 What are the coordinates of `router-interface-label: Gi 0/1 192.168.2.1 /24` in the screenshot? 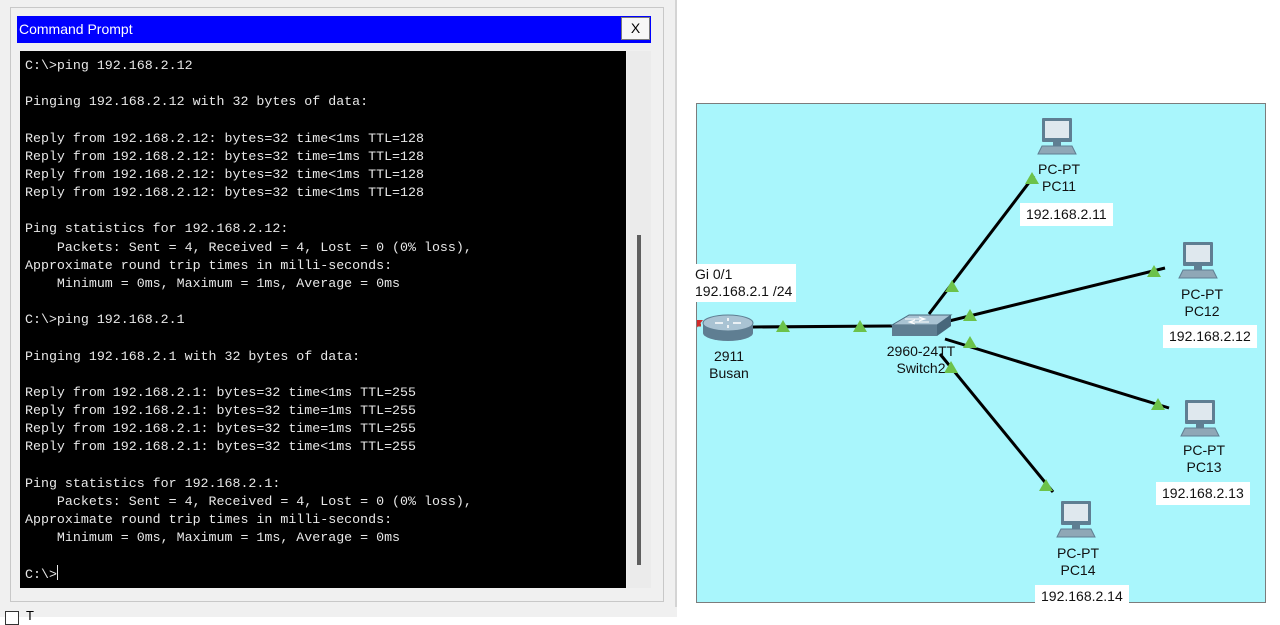 It's located at (746, 283).